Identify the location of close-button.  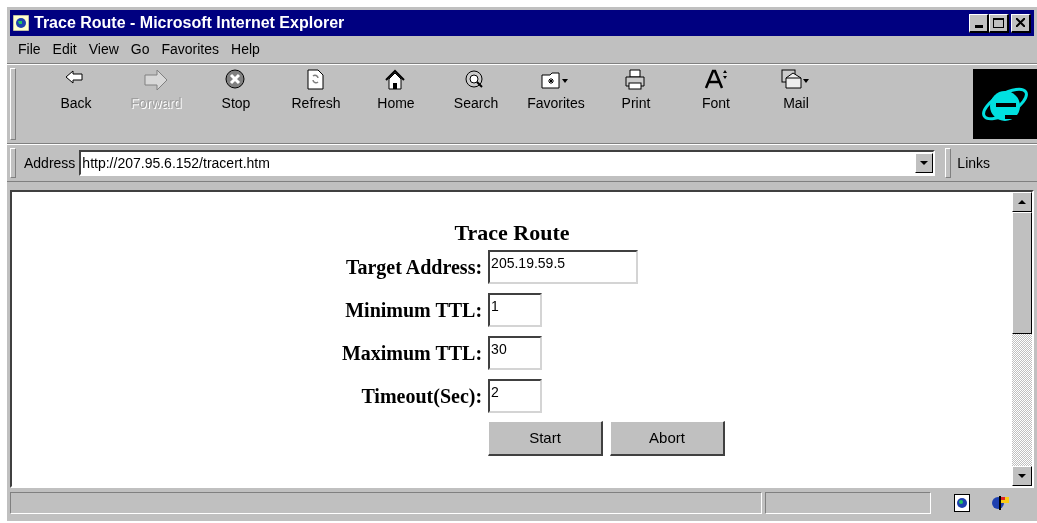
(1021, 23).